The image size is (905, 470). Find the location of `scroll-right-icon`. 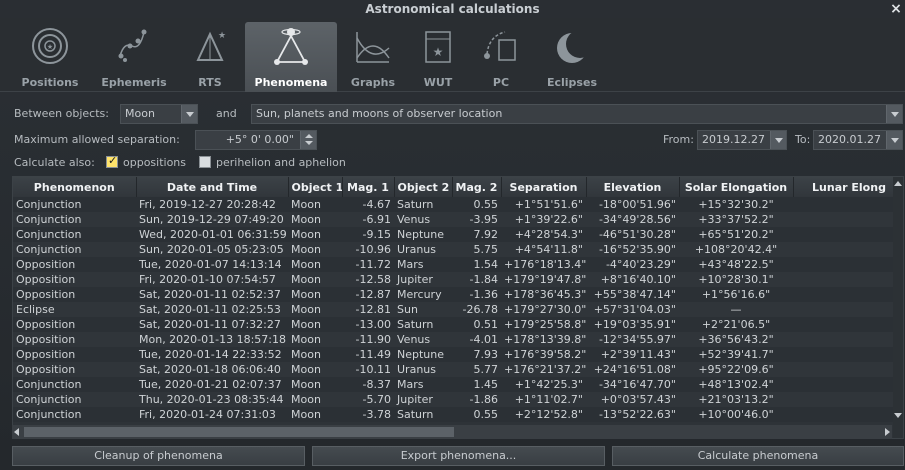

scroll-right-icon is located at coordinates (887, 432).